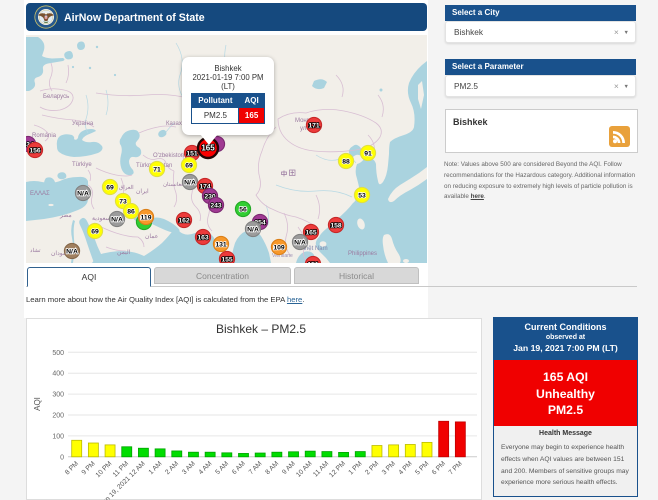  Describe the element at coordinates (336, 226) in the screenshot. I see `svg-text: 158` at that location.